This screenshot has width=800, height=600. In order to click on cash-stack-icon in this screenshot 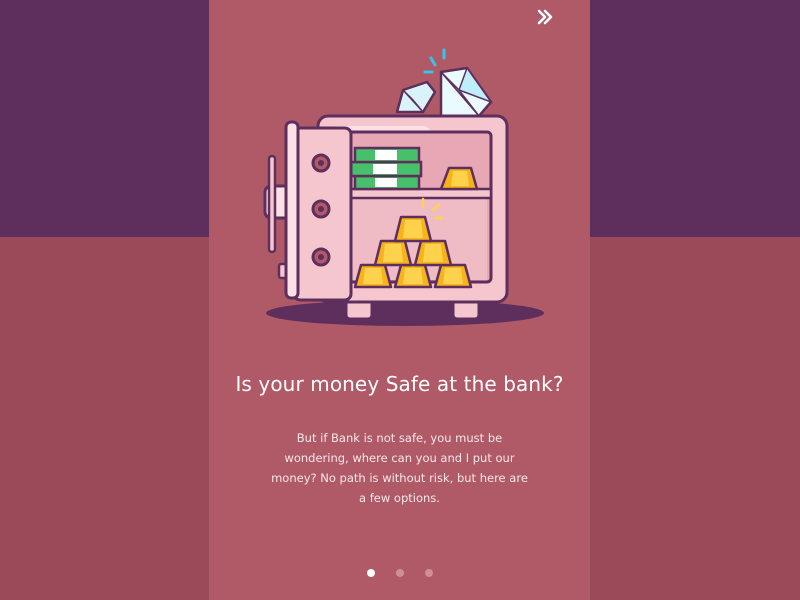, I will do `click(385, 168)`.